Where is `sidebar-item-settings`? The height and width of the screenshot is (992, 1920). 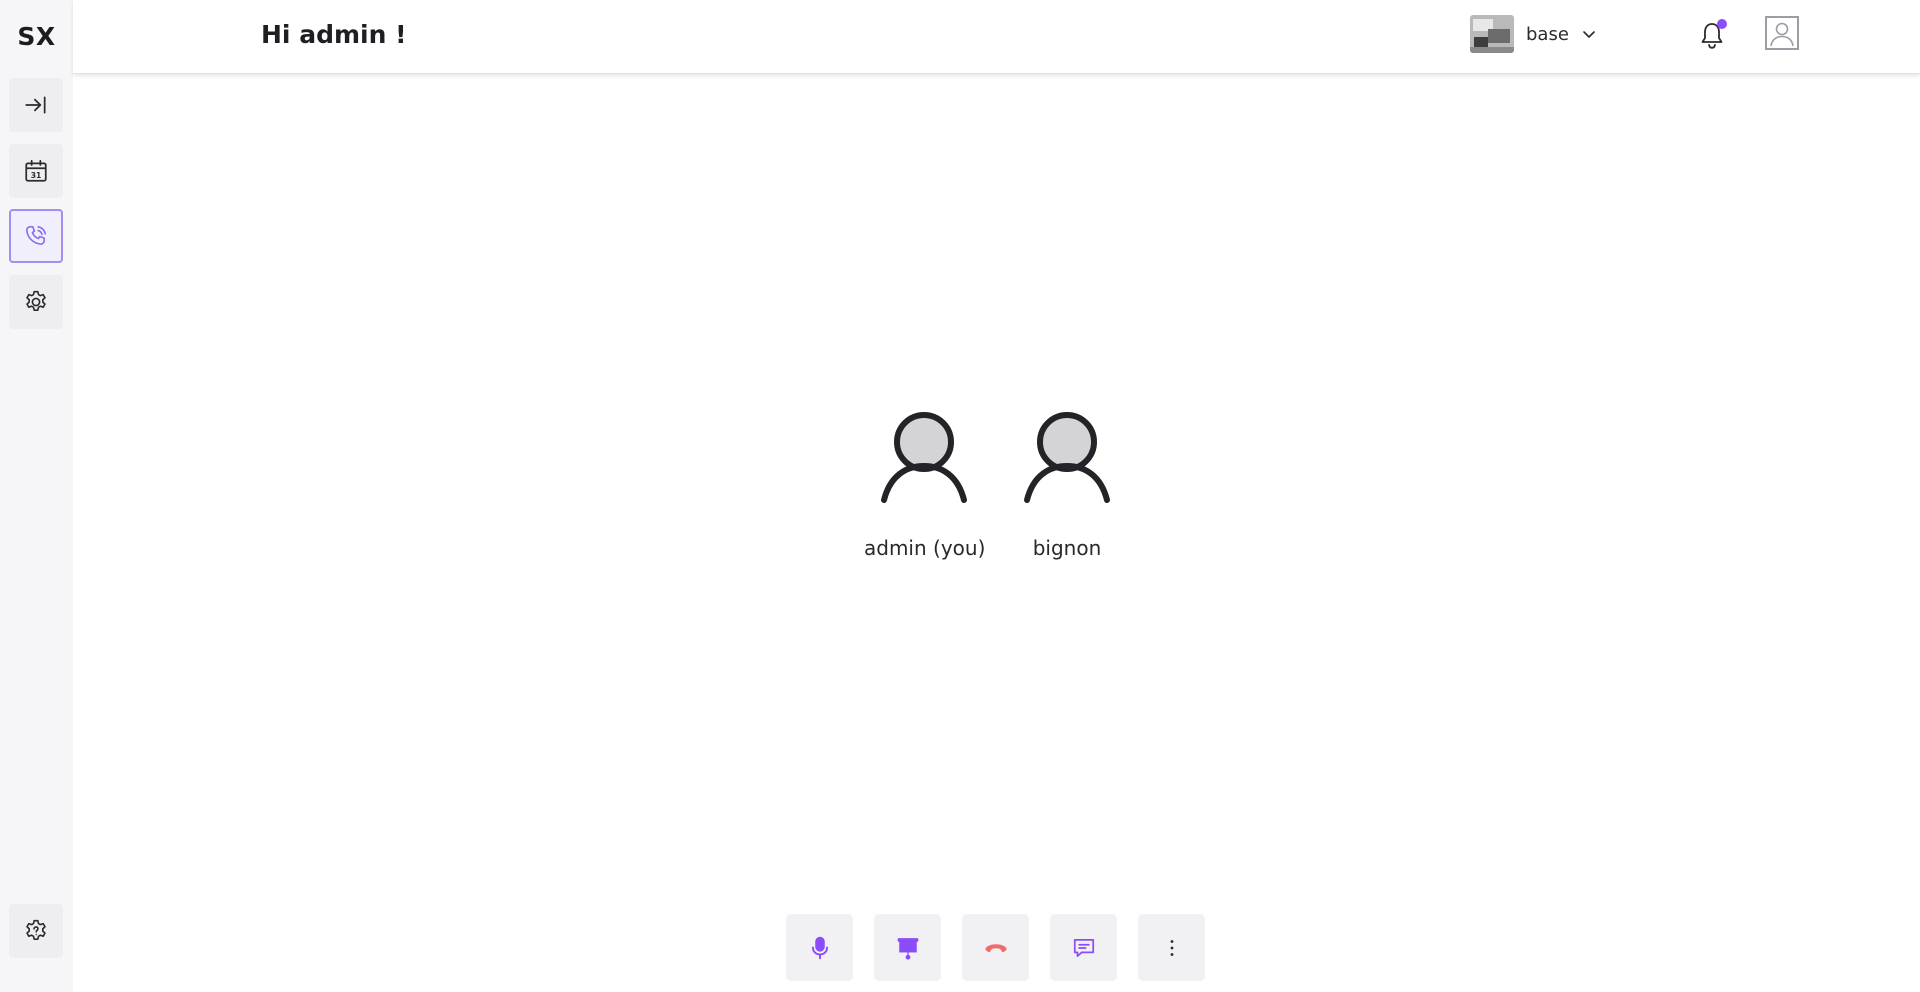
sidebar-item-settings is located at coordinates (36, 302).